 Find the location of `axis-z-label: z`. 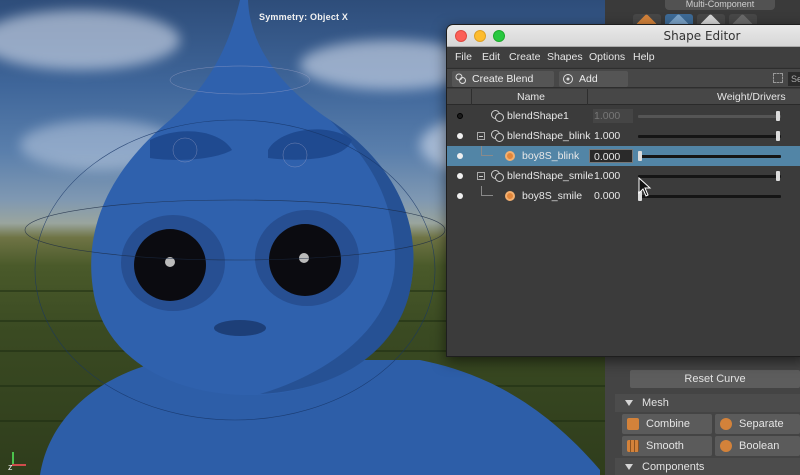

axis-z-label: z is located at coordinates (10, 467).